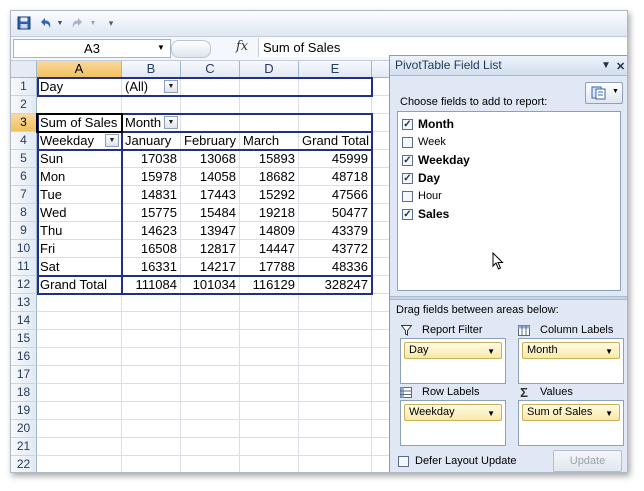 The height and width of the screenshot is (491, 644). What do you see at coordinates (24, 105) in the screenshot?
I see `row-header-2: 2` at bounding box center [24, 105].